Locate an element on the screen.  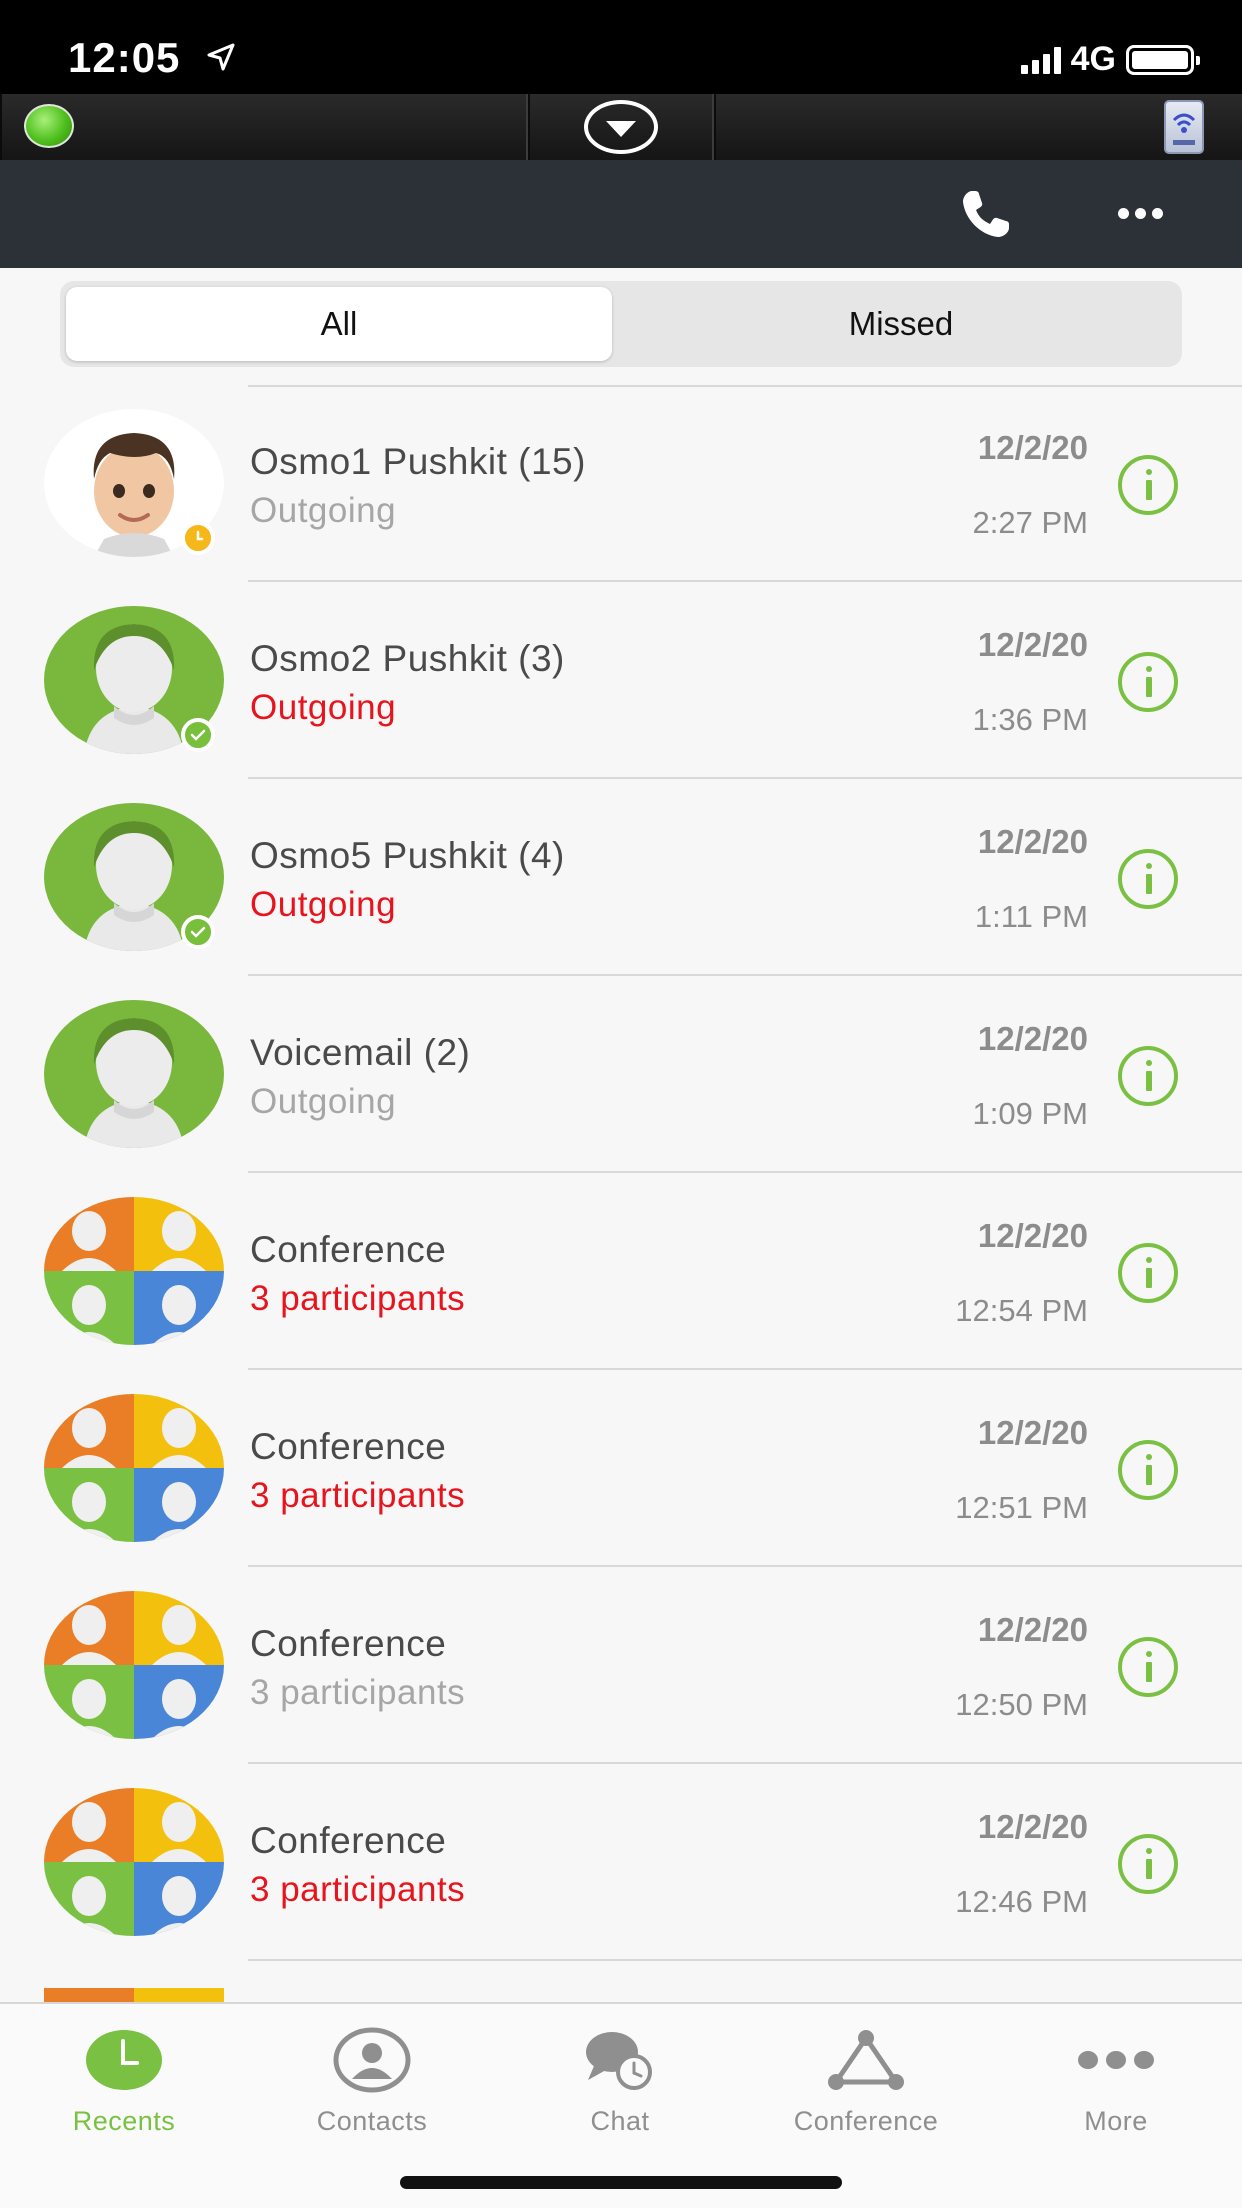
call-time: 12:50 PM is located at coordinates (1021, 1704).